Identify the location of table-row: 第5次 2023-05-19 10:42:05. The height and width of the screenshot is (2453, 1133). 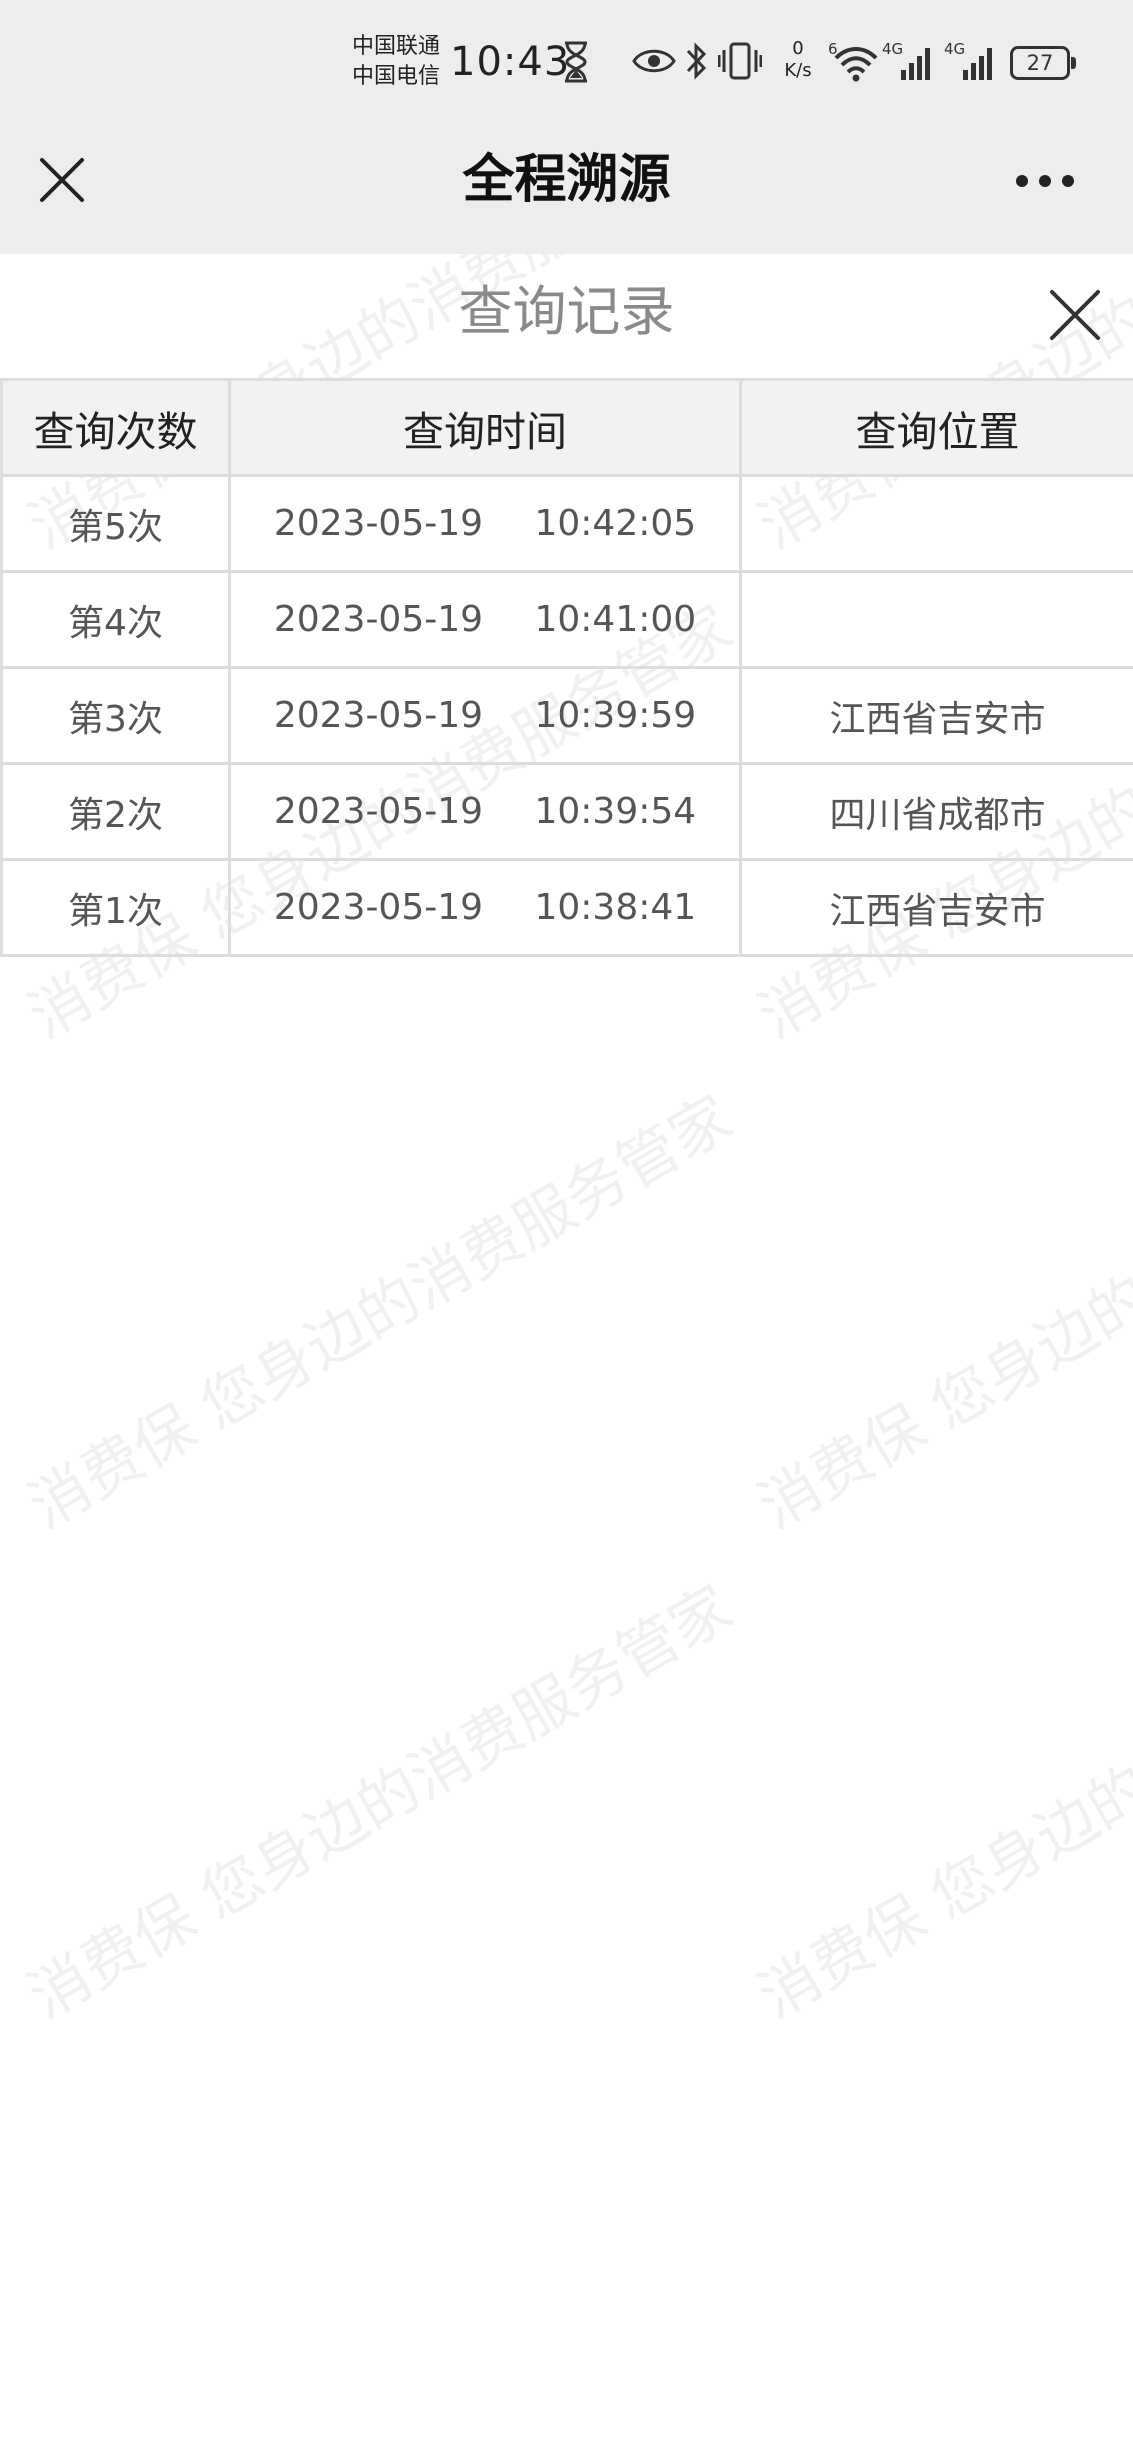
(566, 523).